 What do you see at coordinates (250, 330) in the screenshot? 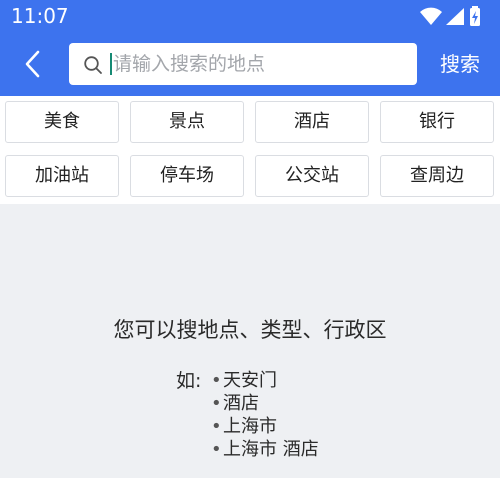
I see `search-hint-title: 您可以搜地点、类型、行政区` at bounding box center [250, 330].